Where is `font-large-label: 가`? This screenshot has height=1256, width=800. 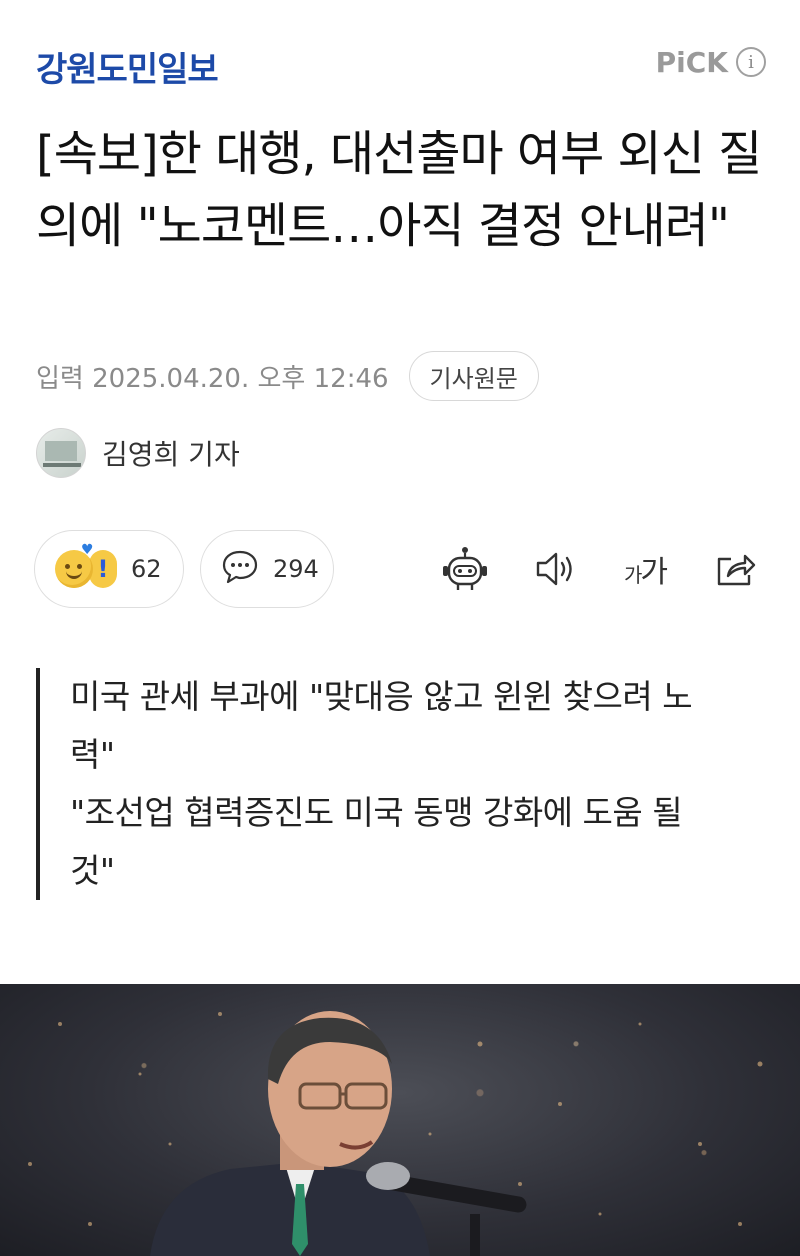 font-large-label: 가 is located at coordinates (654, 572).